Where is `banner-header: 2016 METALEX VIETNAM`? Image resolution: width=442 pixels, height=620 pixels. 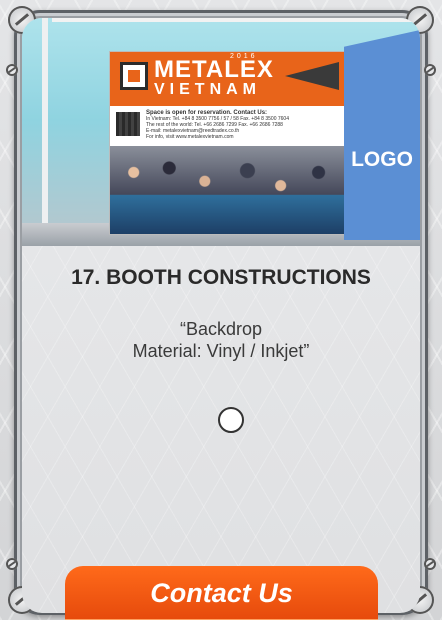 banner-header: 2016 METALEX VIETNAM is located at coordinates (228, 79).